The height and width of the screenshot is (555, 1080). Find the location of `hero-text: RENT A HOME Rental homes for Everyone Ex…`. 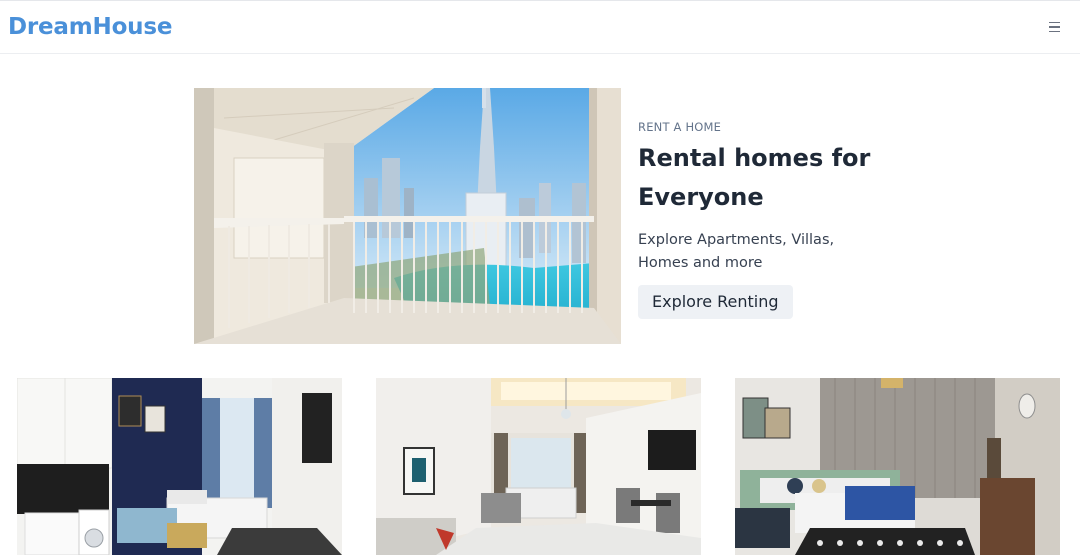

hero-text: RENT A HOME Rental homes for Everyone Ex… is located at coordinates (768, 219).